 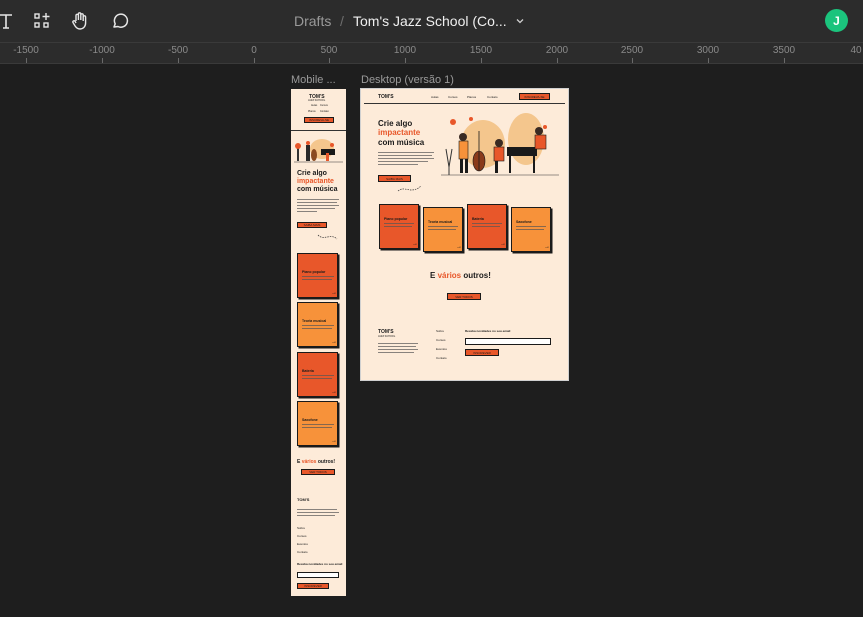 What do you see at coordinates (399, 132) in the screenshot?
I see `desktop-hero-line2: impactante` at bounding box center [399, 132].